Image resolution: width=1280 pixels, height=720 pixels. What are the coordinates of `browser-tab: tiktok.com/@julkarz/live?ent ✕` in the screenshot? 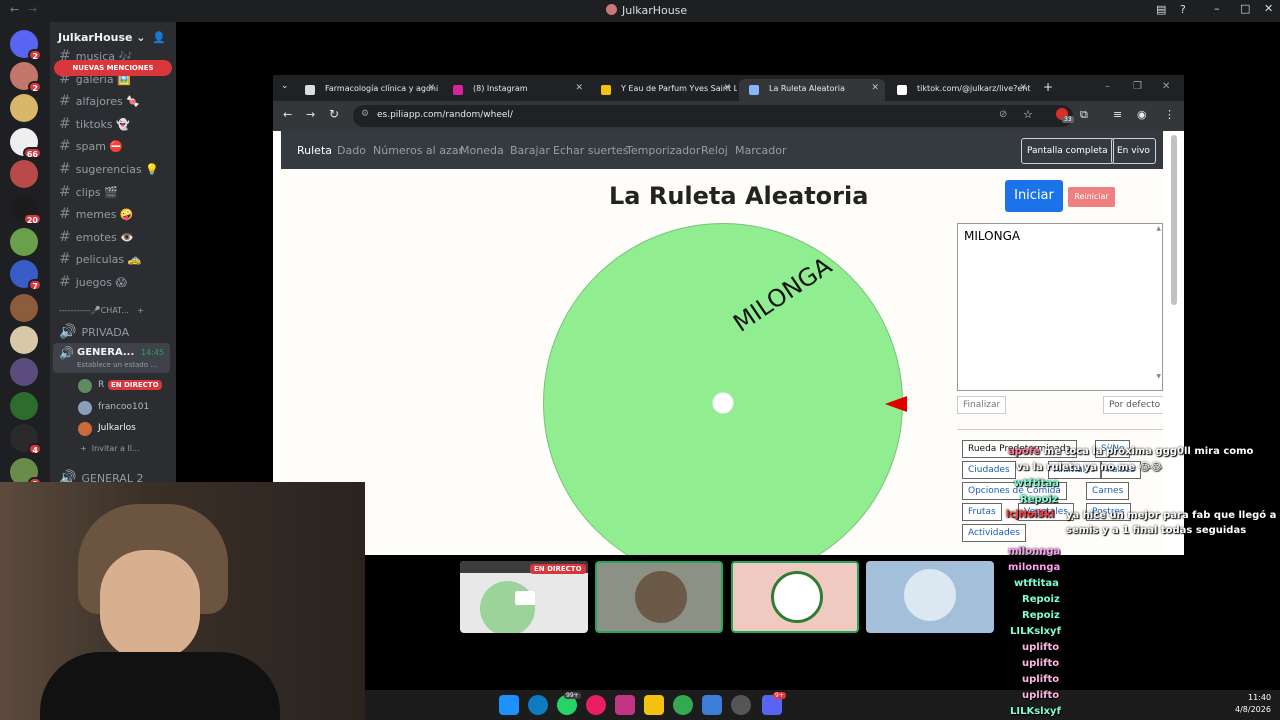 It's located at (960, 90).